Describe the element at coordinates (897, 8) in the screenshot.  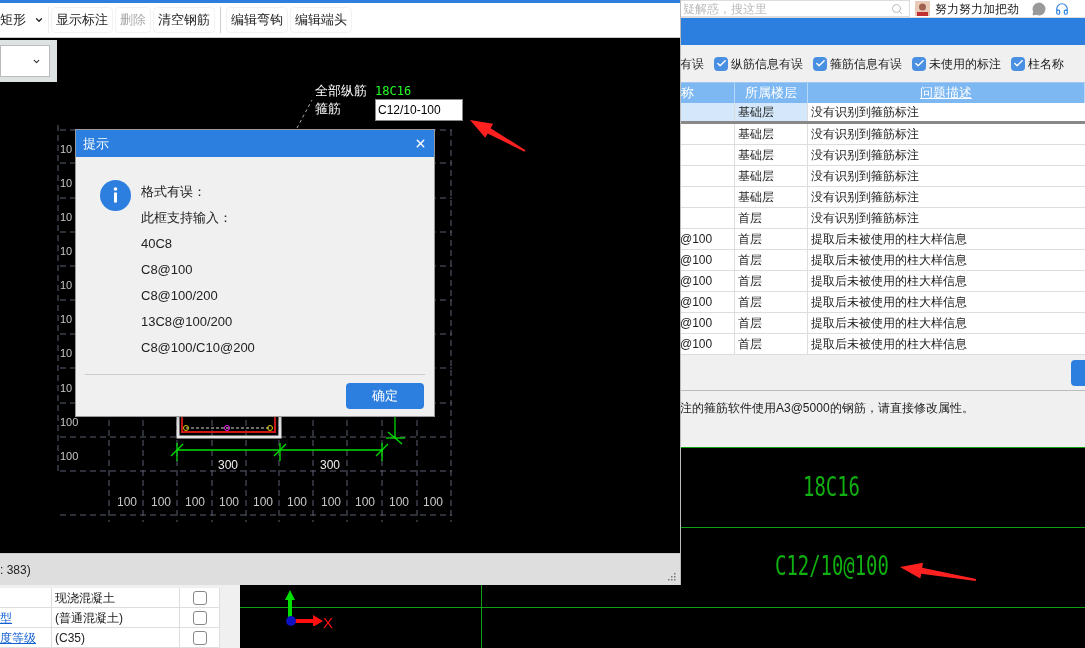
I see `search-icon` at that location.